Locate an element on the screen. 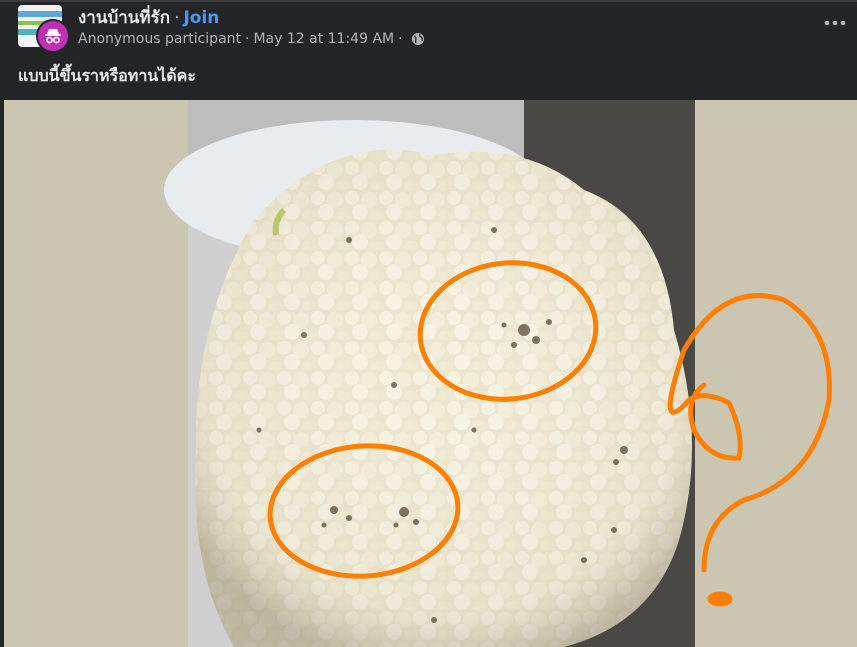 The image size is (857, 647). incognito-icon is located at coordinates (53, 36).